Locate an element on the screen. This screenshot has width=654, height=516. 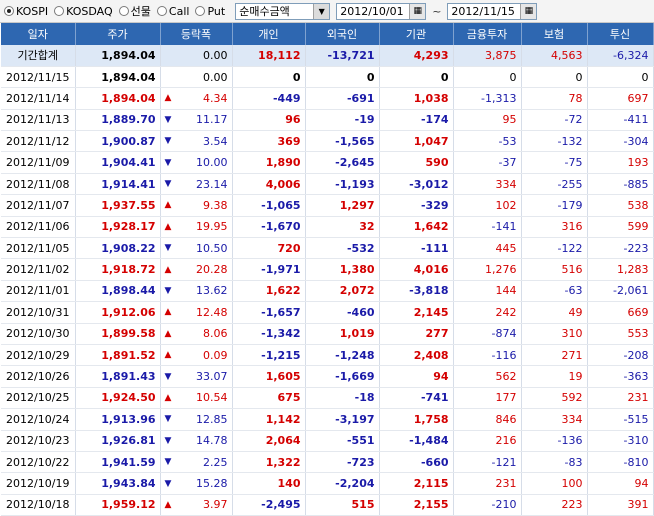
cell-date: 2012/10/23 is located at coordinates (38, 441).